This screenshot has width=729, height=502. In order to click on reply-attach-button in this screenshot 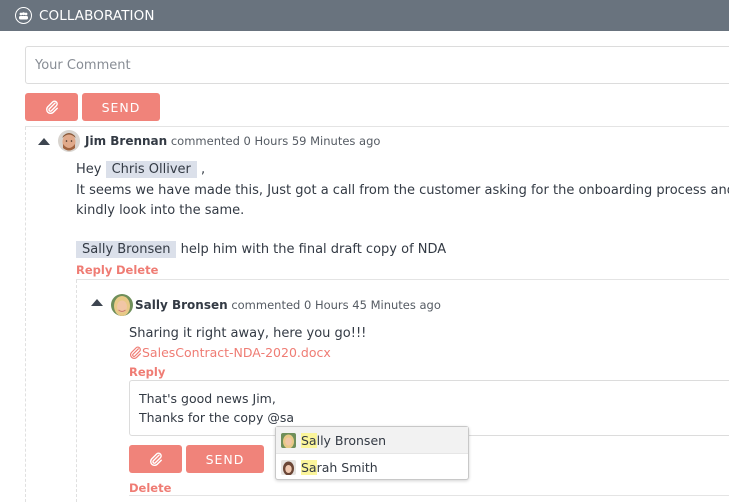, I will do `click(155, 459)`.